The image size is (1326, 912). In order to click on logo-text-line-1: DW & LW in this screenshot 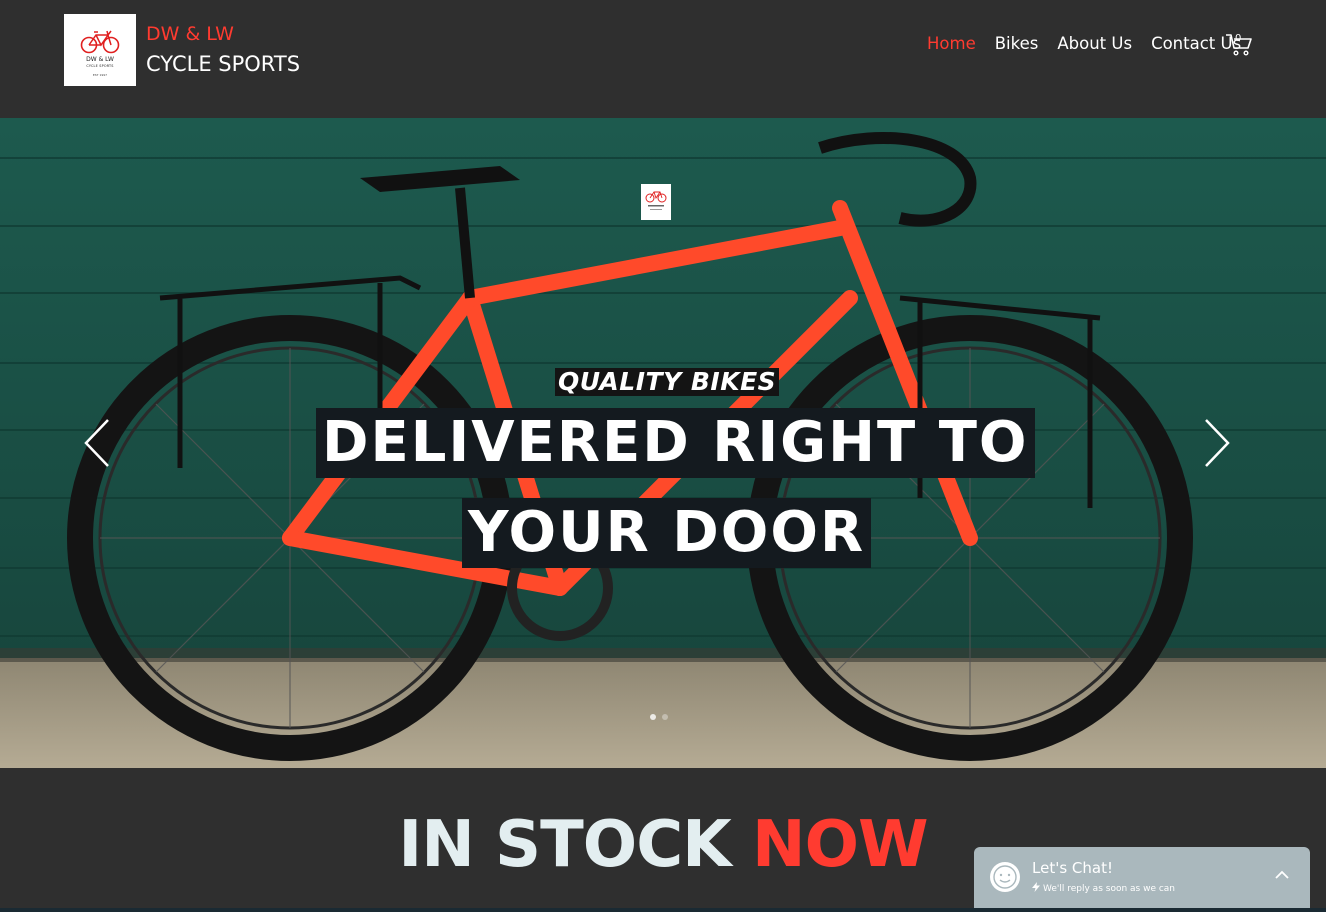, I will do `click(100, 59)`.